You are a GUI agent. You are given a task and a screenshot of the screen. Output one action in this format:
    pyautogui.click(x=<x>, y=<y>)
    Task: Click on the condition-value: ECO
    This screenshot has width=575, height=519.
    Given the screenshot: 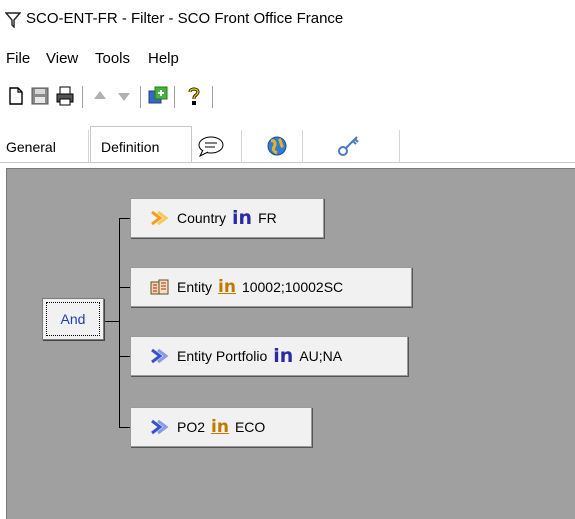 What is the action you would take?
    pyautogui.click(x=250, y=427)
    